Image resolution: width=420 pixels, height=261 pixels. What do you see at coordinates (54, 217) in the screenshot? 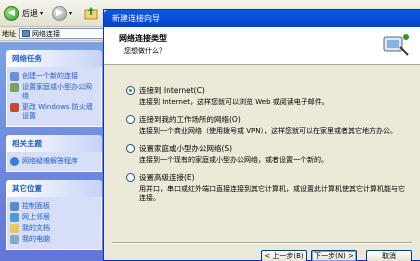
I see `place-network-neighborhood: 网上邻居` at bounding box center [54, 217].